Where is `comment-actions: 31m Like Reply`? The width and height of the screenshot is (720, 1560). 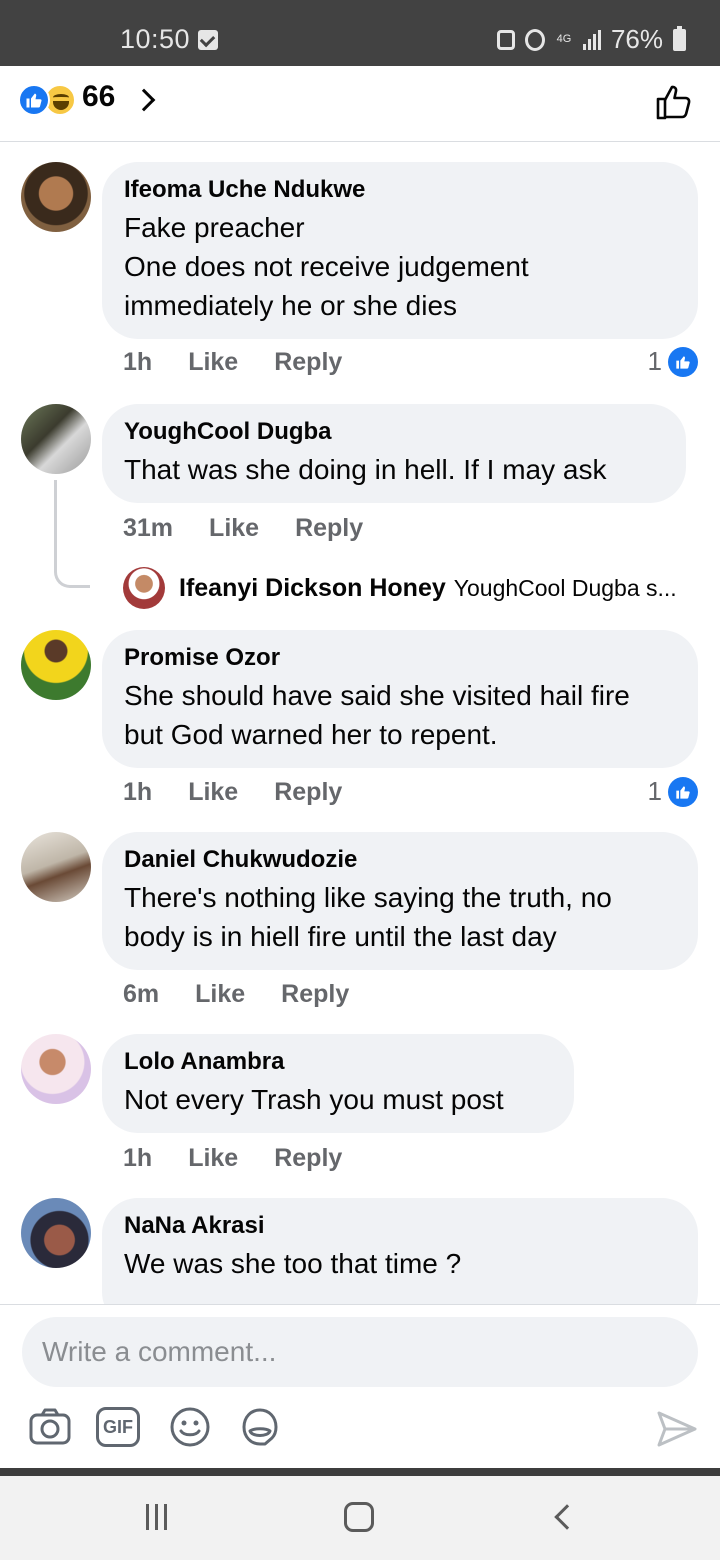
comment-actions: 31m Like Reply is located at coordinates (261, 528).